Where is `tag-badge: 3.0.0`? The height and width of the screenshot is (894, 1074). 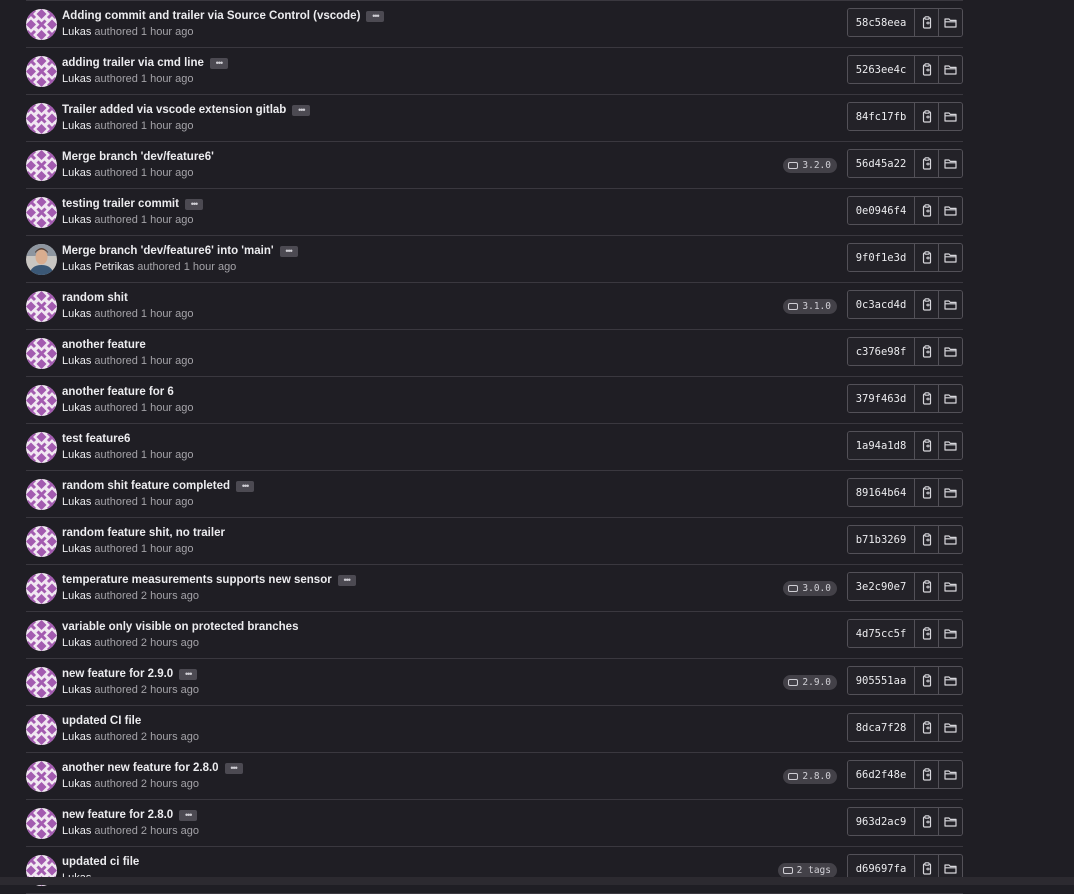
tag-badge: 3.0.0 is located at coordinates (810, 588).